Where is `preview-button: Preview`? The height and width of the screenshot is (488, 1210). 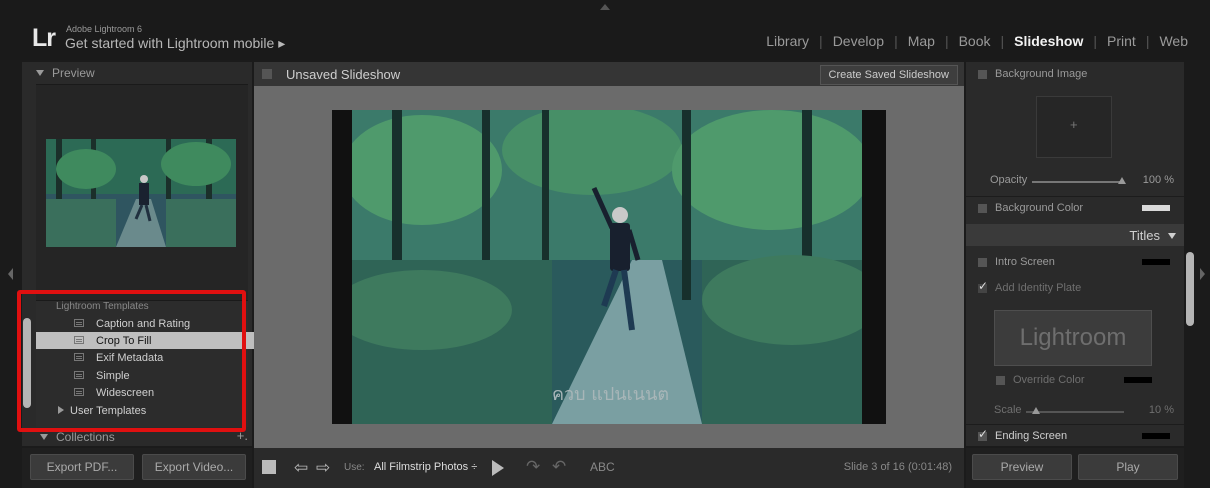 preview-button: Preview is located at coordinates (1022, 467).